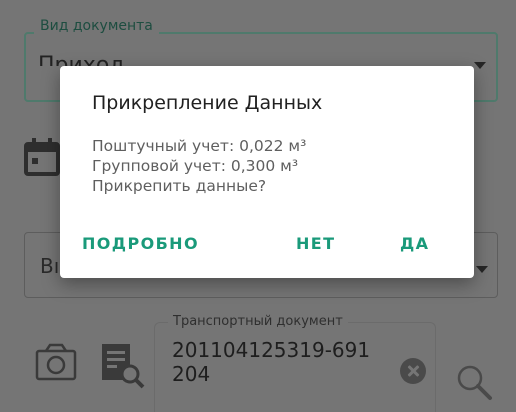  What do you see at coordinates (414, 243) in the screenshot?
I see `yes-button: ДА` at bounding box center [414, 243].